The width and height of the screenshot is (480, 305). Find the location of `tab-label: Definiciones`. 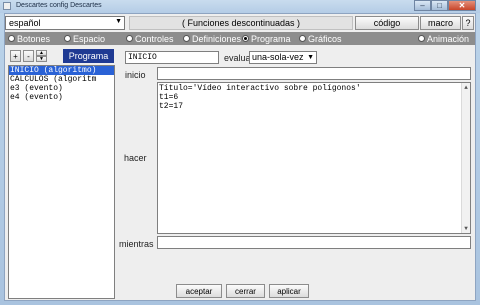

tab-label: Definiciones is located at coordinates (217, 38).